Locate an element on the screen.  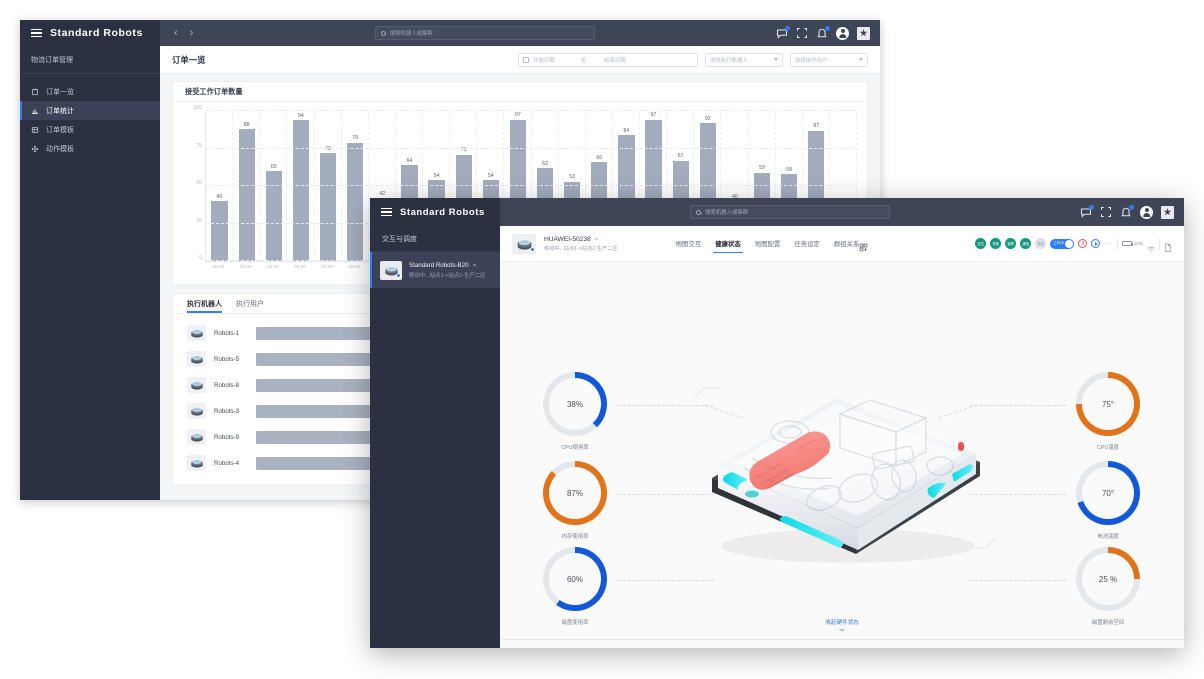
date-range-picker: 开始日期 至 结束日期 is located at coordinates (608, 59).